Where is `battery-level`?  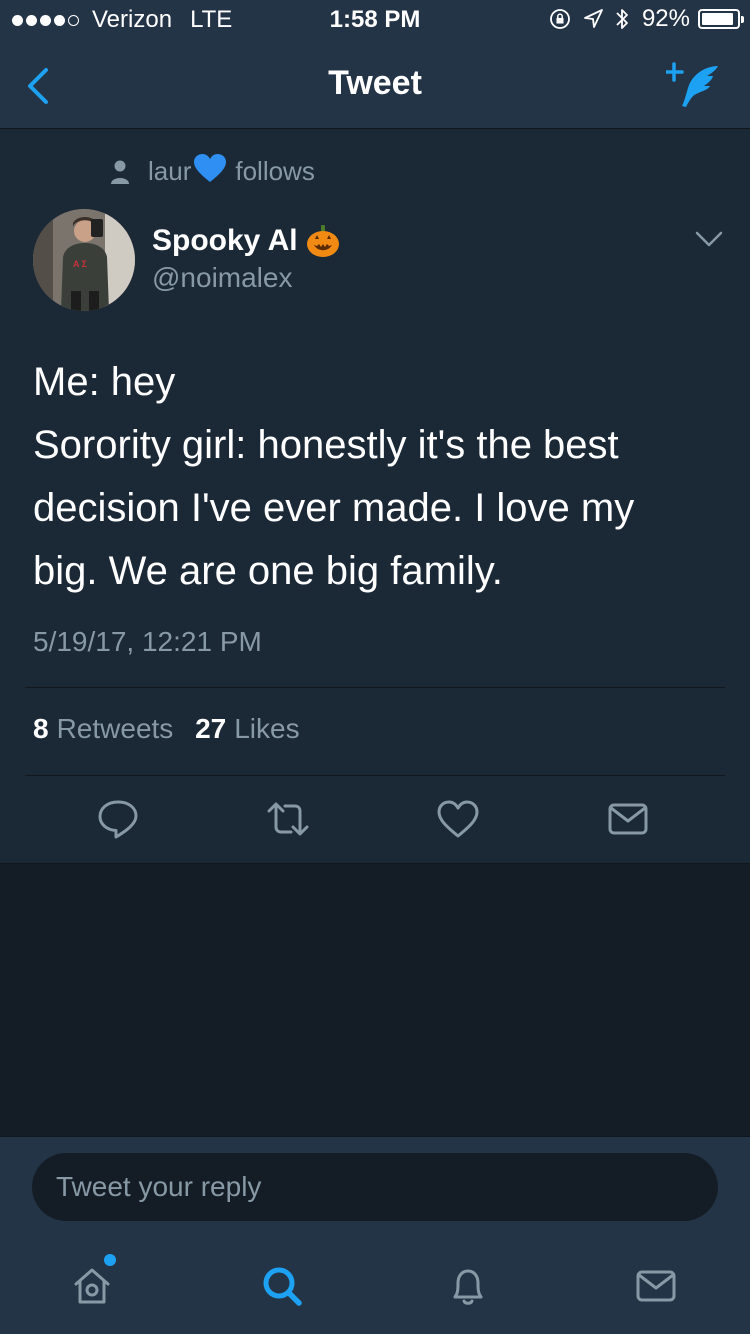 battery-level is located at coordinates (718, 19).